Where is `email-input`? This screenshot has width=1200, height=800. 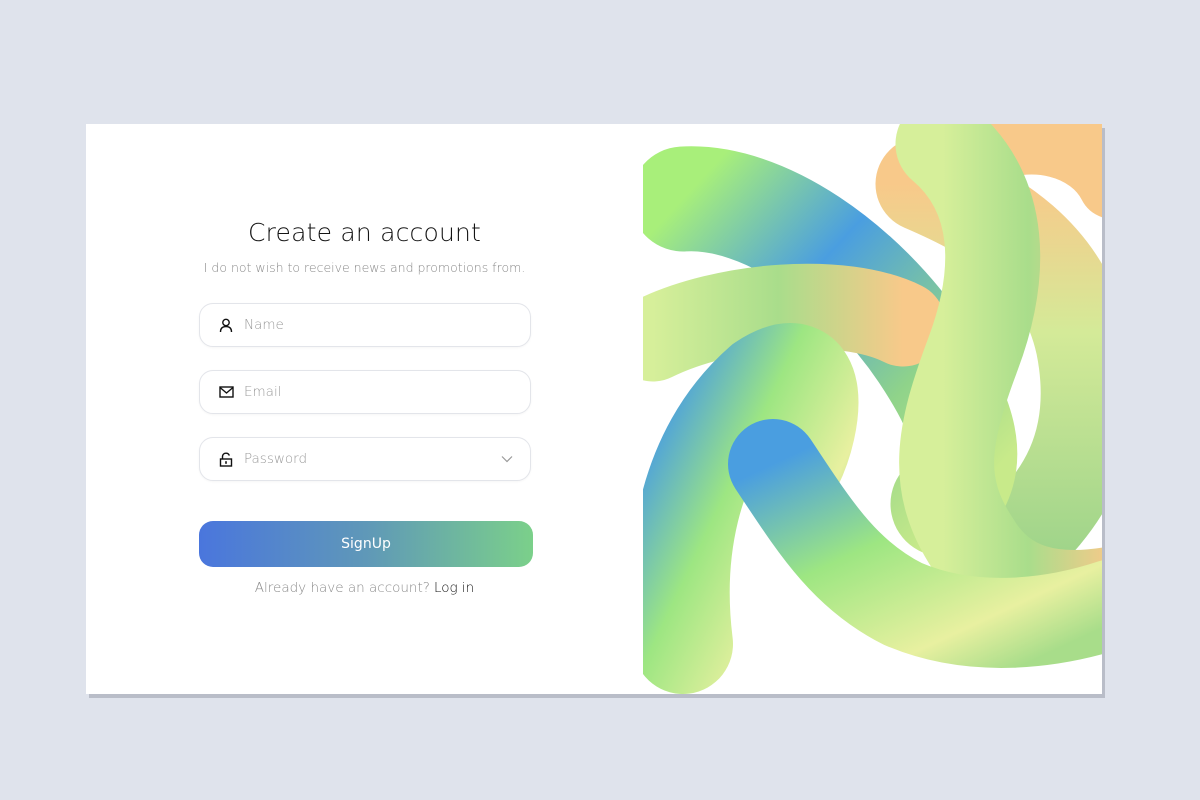
email-input is located at coordinates (386, 392).